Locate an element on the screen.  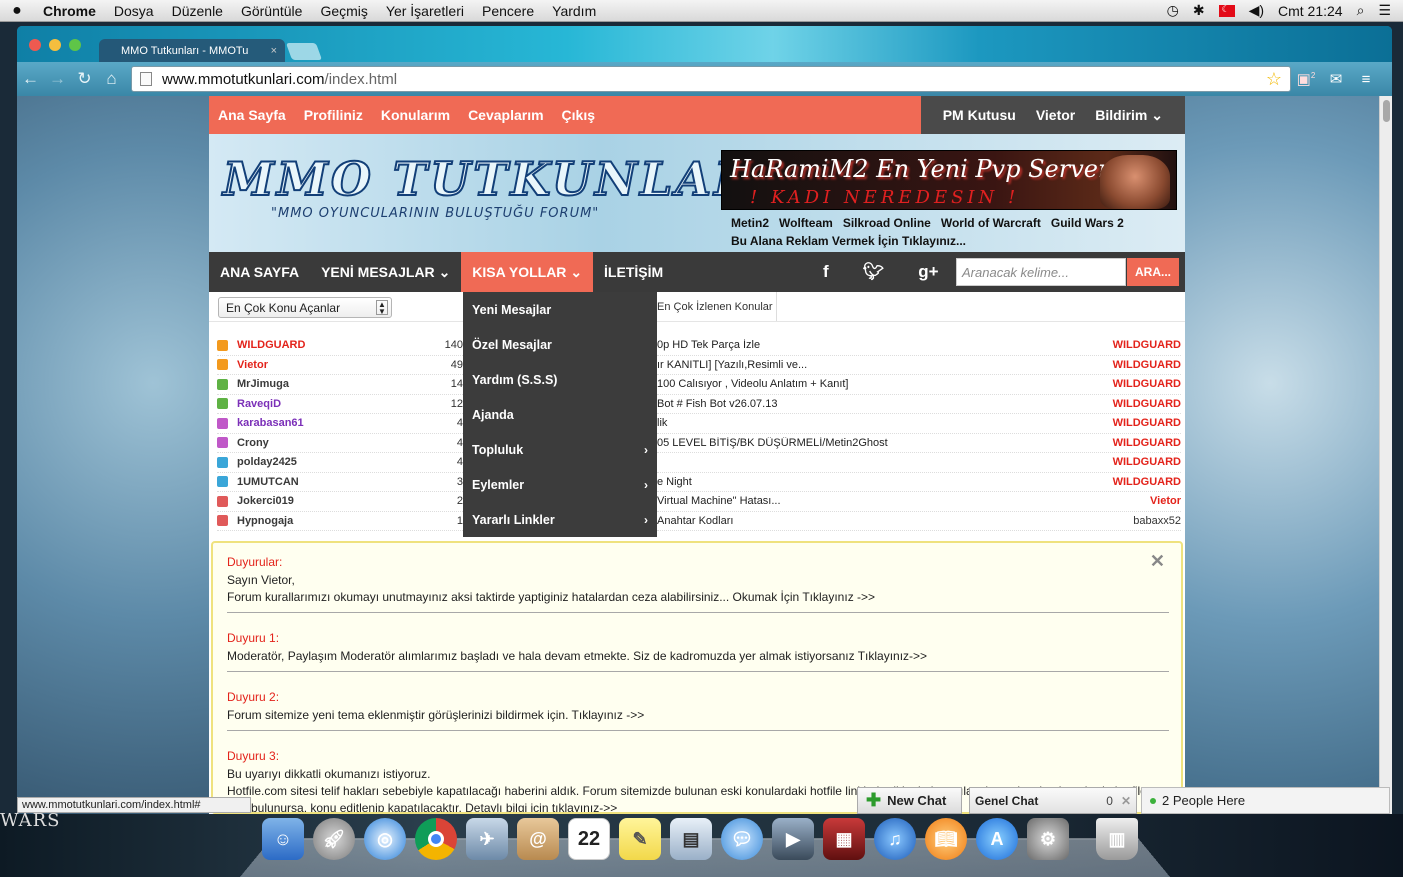
notification-list-icon: ☰ is located at coordinates (1384, 10).